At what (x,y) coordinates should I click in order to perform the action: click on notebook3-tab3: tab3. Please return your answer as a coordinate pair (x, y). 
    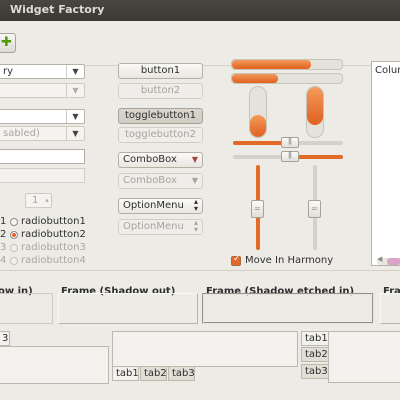
    Looking at the image, I should click on (315, 371).